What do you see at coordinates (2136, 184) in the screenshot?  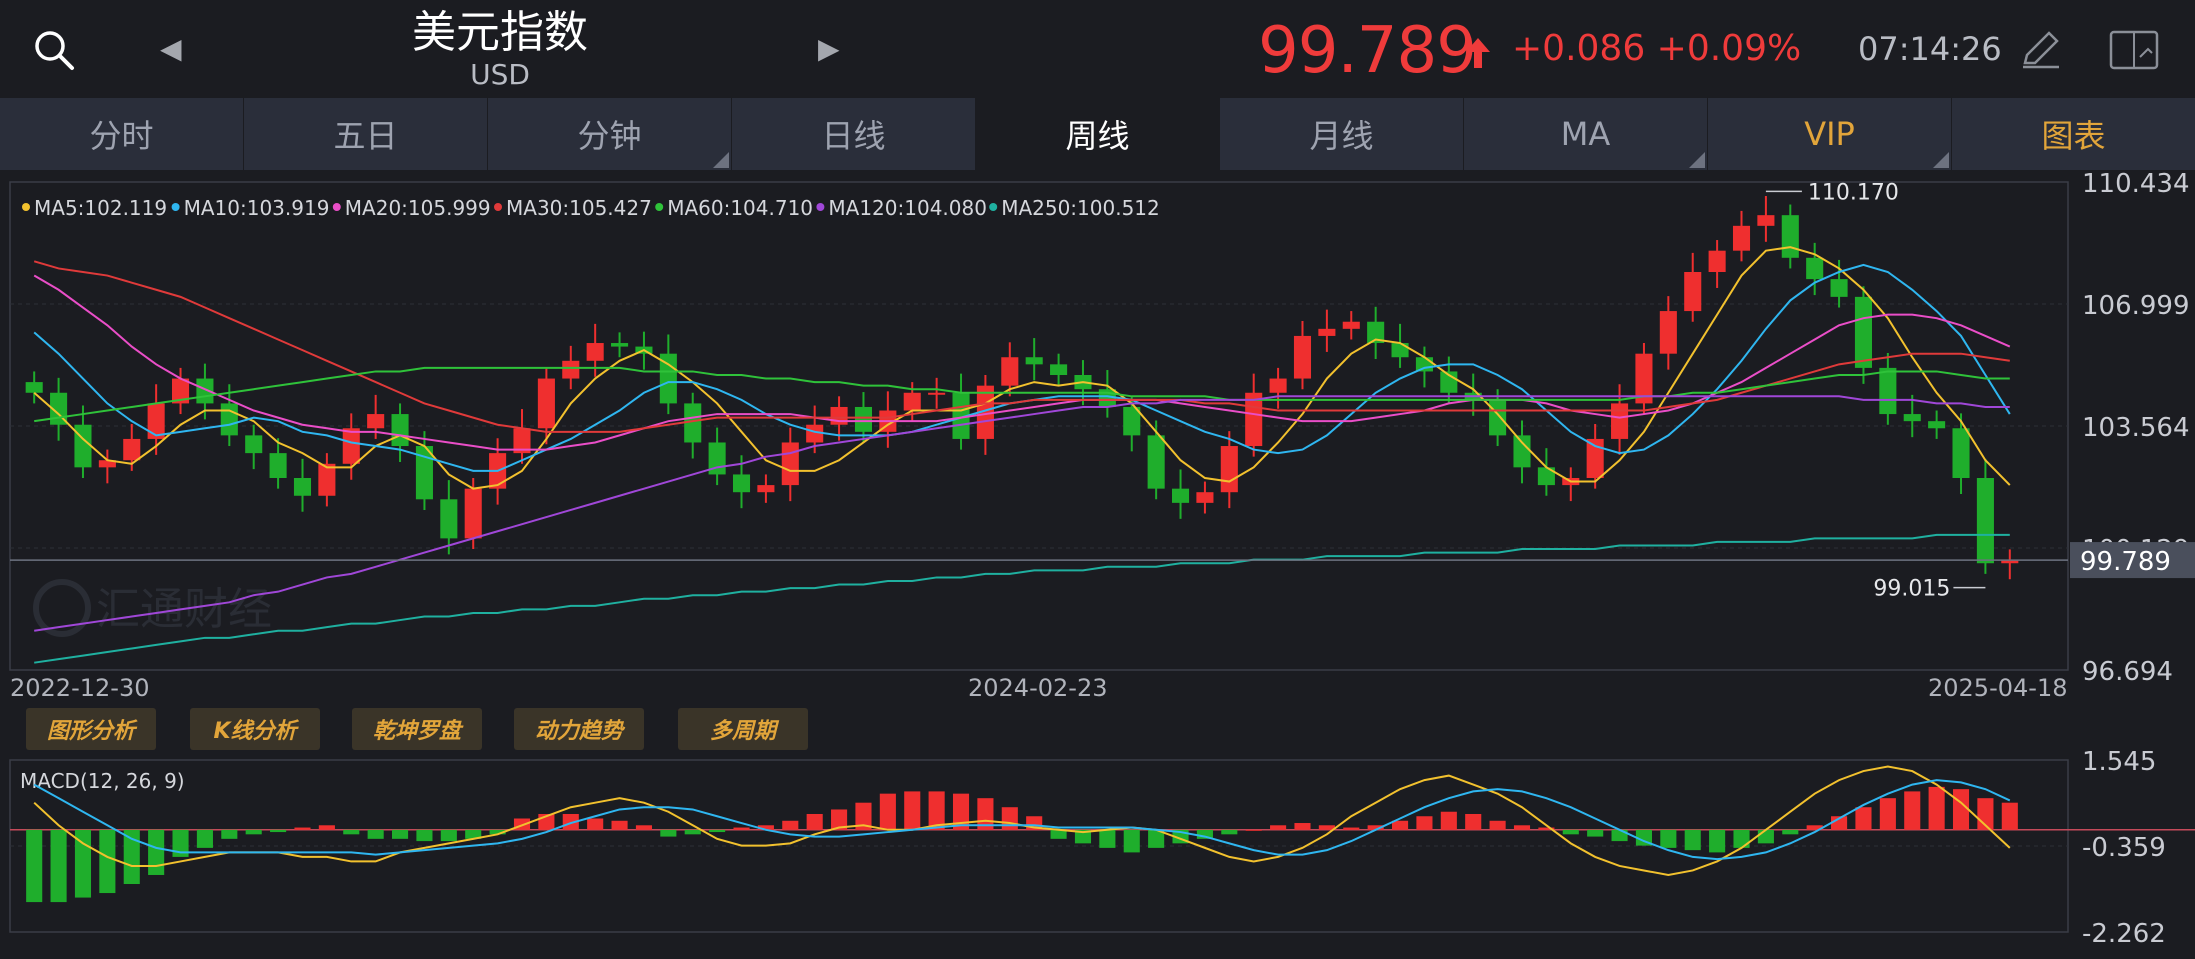 I see `y-tick-label: 110.434` at bounding box center [2136, 184].